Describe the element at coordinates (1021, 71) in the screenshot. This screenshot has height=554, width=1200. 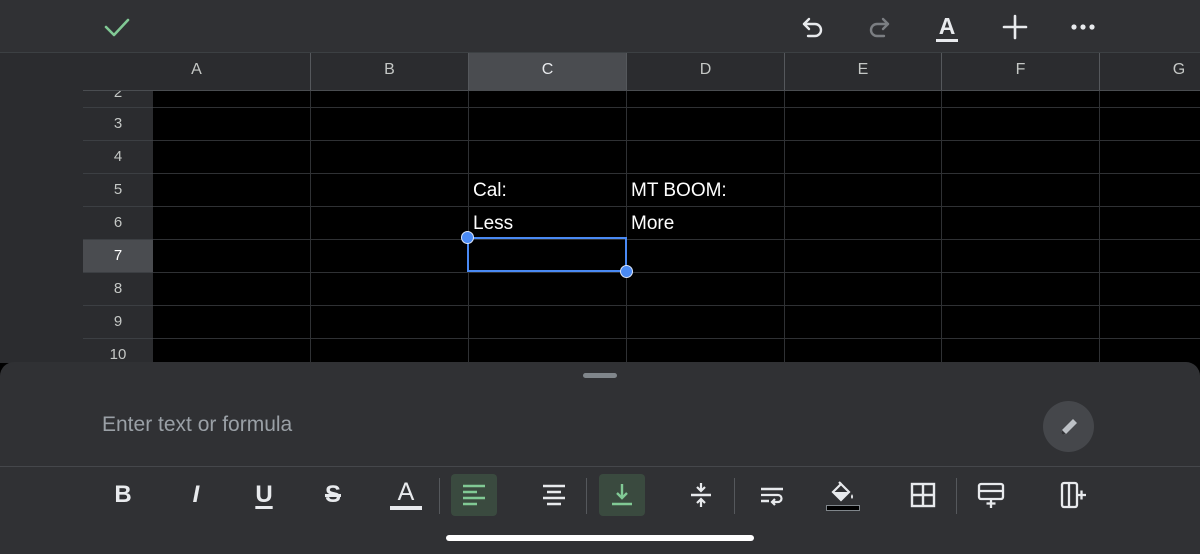
I see `column-header-f: F` at that location.